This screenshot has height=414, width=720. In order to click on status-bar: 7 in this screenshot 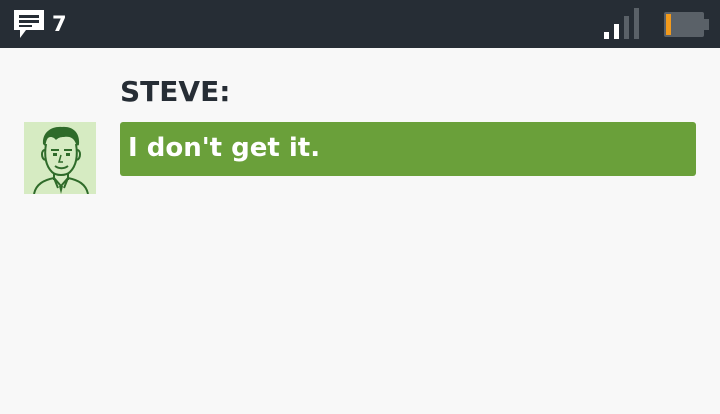, I will do `click(360, 24)`.